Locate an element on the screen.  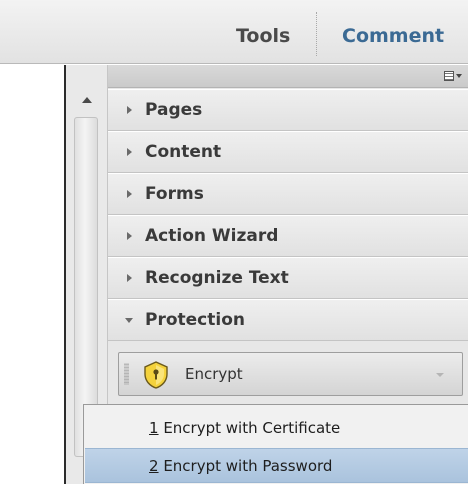
section-label: Action Wizard is located at coordinates (212, 236).